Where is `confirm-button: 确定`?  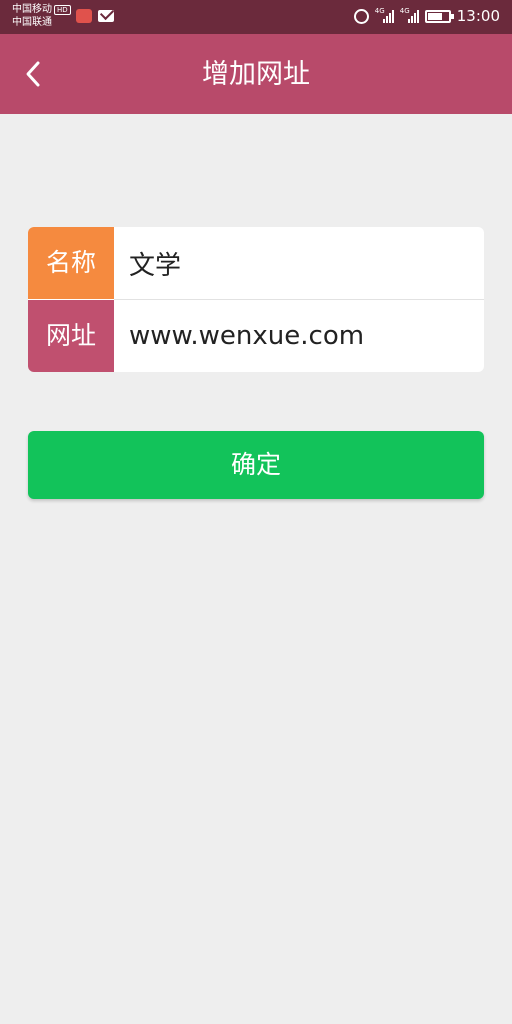 confirm-button: 确定 is located at coordinates (256, 465).